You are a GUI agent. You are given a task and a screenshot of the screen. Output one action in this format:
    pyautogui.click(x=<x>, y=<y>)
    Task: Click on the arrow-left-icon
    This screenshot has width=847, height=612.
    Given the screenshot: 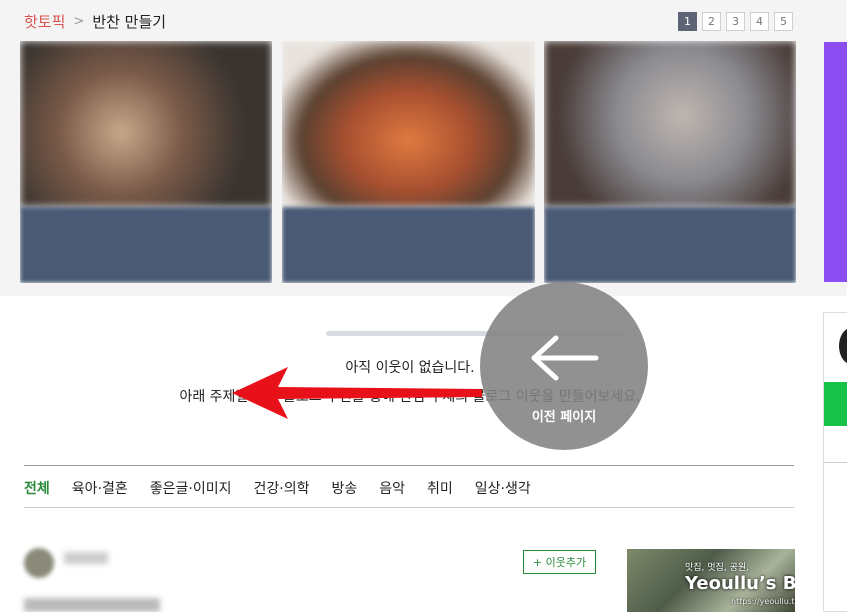 What is the action you would take?
    pyautogui.click(x=565, y=358)
    